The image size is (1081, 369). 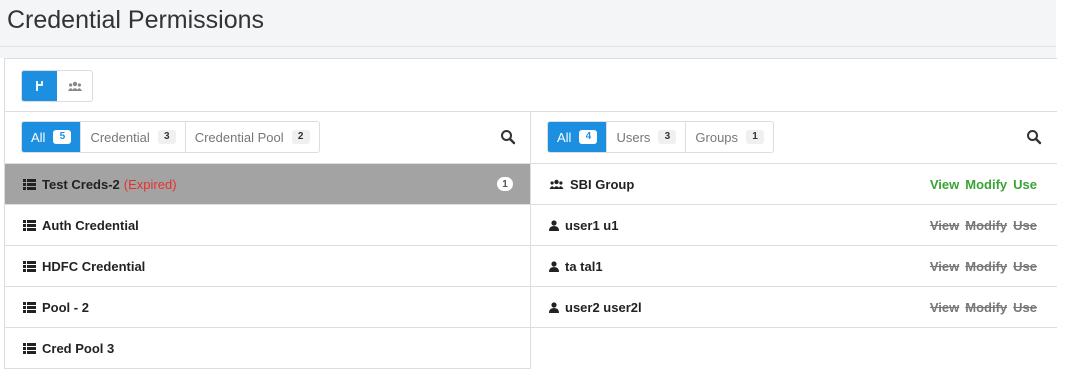 I want to click on principal-name: user2 user2l, so click(x=603, y=307).